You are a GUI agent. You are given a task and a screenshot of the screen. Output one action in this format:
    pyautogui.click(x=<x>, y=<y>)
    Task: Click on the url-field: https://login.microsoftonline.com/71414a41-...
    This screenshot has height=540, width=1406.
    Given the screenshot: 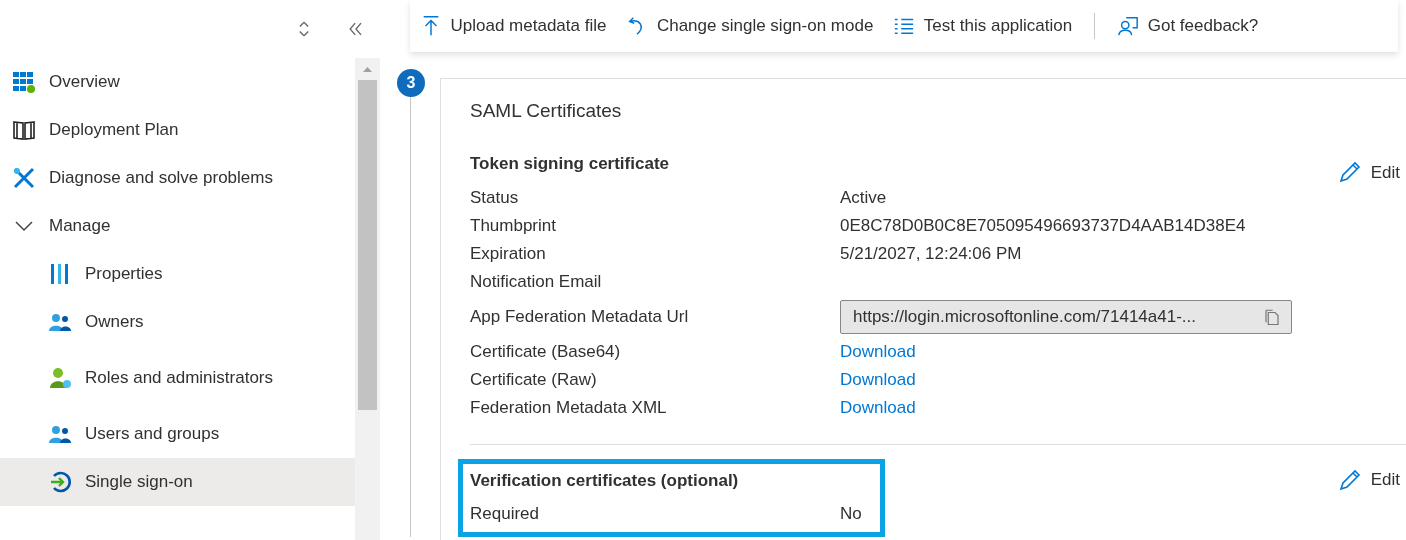 What is the action you would take?
    pyautogui.click(x=1066, y=316)
    